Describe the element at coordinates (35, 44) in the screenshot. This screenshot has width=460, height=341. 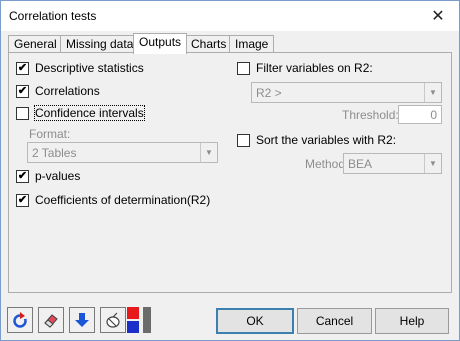
I see `tab-general: General` at that location.